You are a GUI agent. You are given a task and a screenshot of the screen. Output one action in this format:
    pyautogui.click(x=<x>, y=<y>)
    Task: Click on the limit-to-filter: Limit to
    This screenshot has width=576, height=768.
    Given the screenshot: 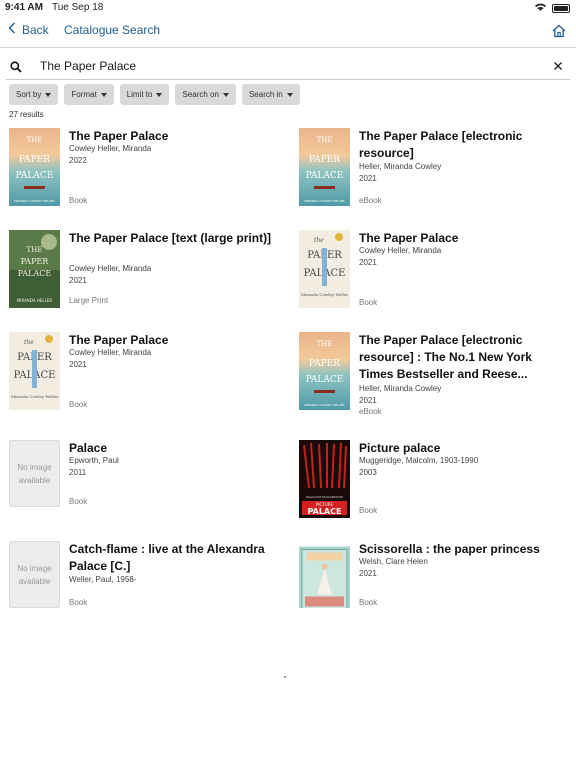 What is the action you would take?
    pyautogui.click(x=144, y=94)
    